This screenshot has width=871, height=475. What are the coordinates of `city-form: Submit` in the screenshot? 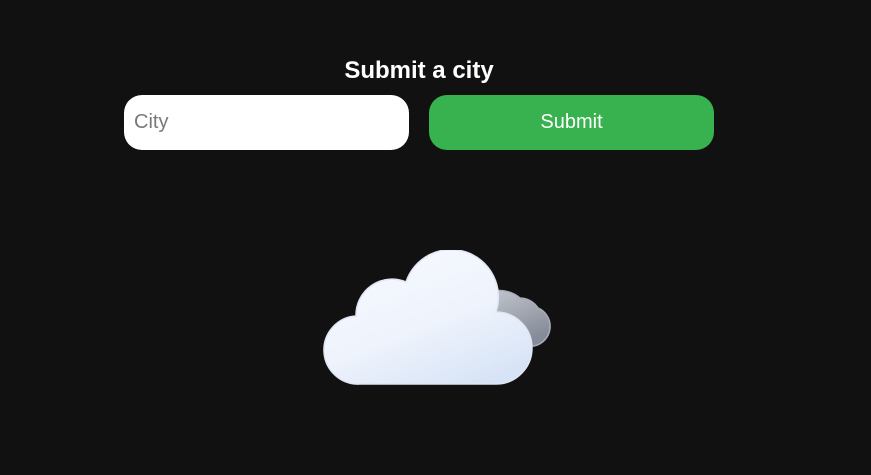 It's located at (419, 122).